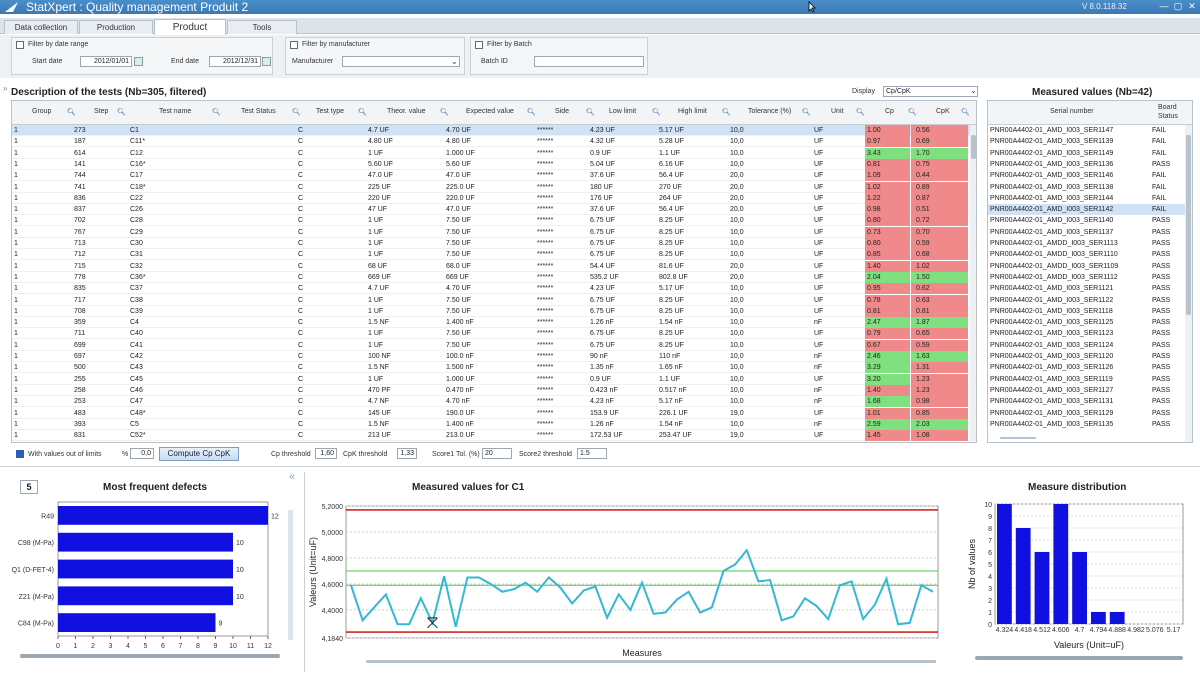 The image size is (1200, 673). Describe the element at coordinates (1164, 6) in the screenshot. I see `minimize-button: —` at that location.